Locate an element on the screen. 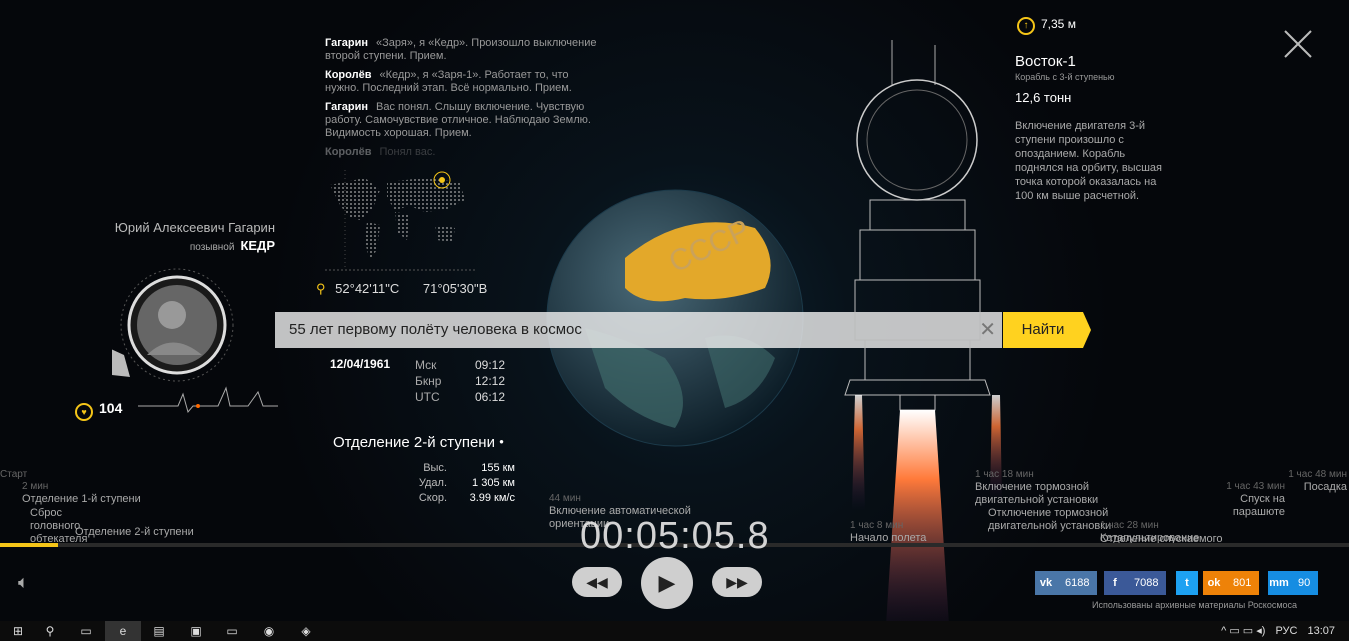 This screenshot has width=1349, height=641. chrome-icon: ◉ is located at coordinates (269, 631).